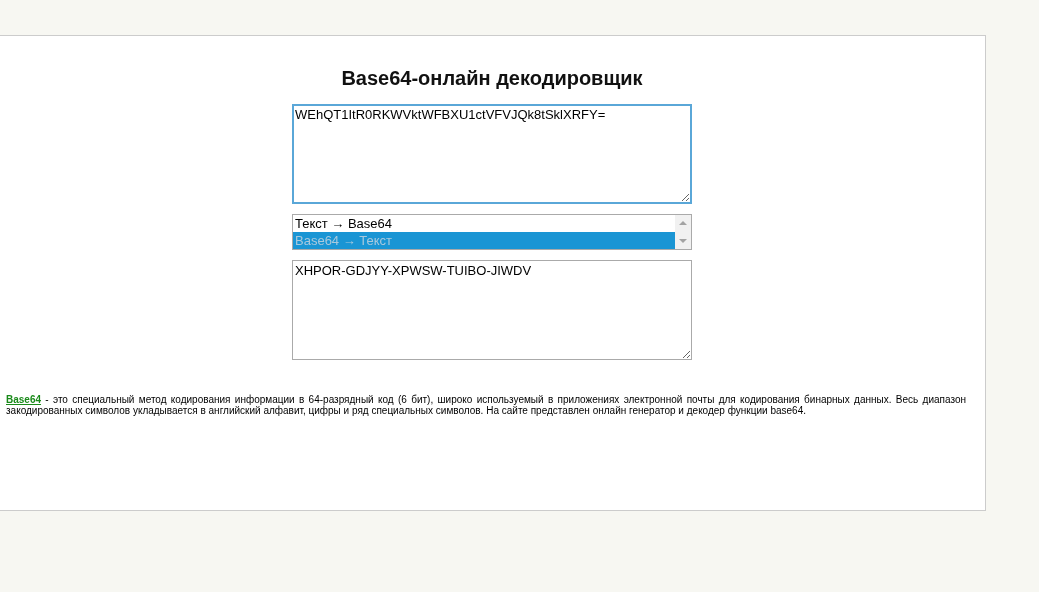 The width and height of the screenshot is (1039, 592). I want to click on base64-link: Base64, so click(24, 399).